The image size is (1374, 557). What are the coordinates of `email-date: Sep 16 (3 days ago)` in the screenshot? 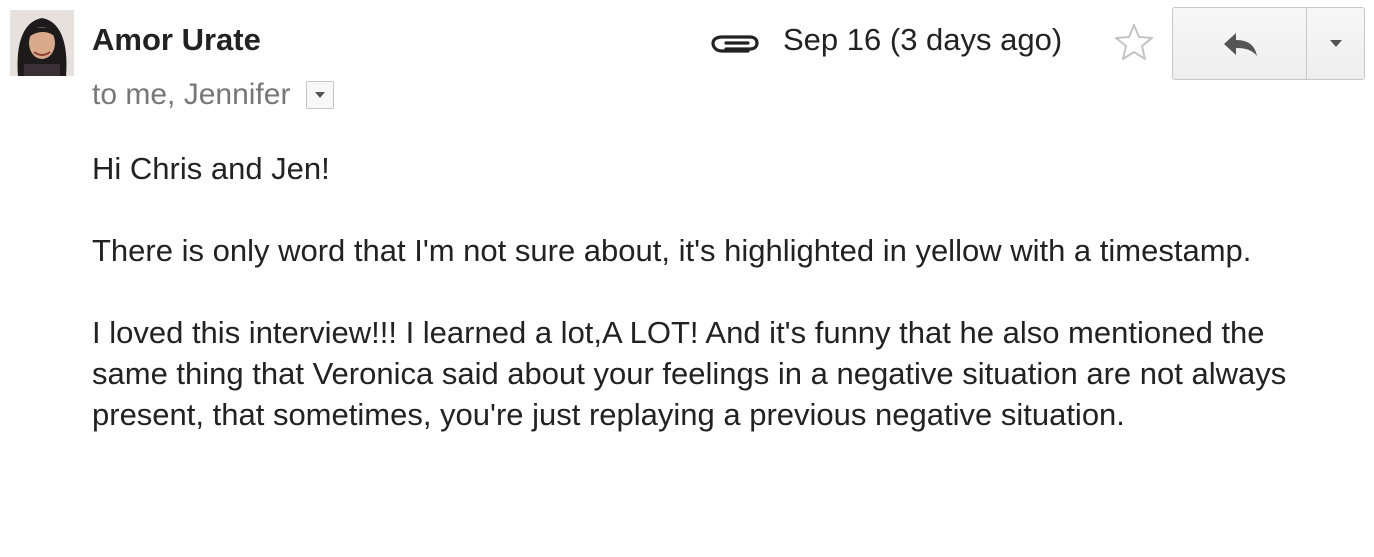 It's located at (923, 39).